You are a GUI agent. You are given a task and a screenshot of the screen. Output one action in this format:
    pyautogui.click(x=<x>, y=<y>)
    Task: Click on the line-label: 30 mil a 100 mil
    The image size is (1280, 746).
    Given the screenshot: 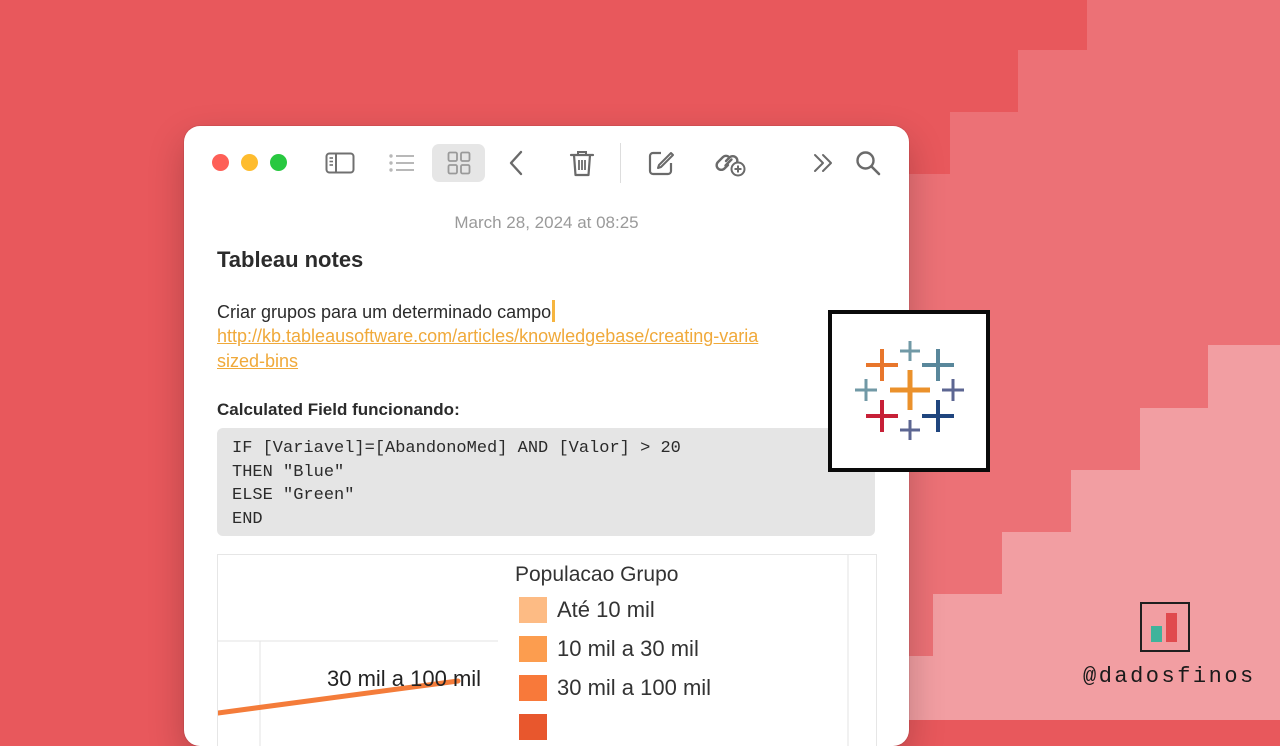 What is the action you would take?
    pyautogui.click(x=404, y=678)
    